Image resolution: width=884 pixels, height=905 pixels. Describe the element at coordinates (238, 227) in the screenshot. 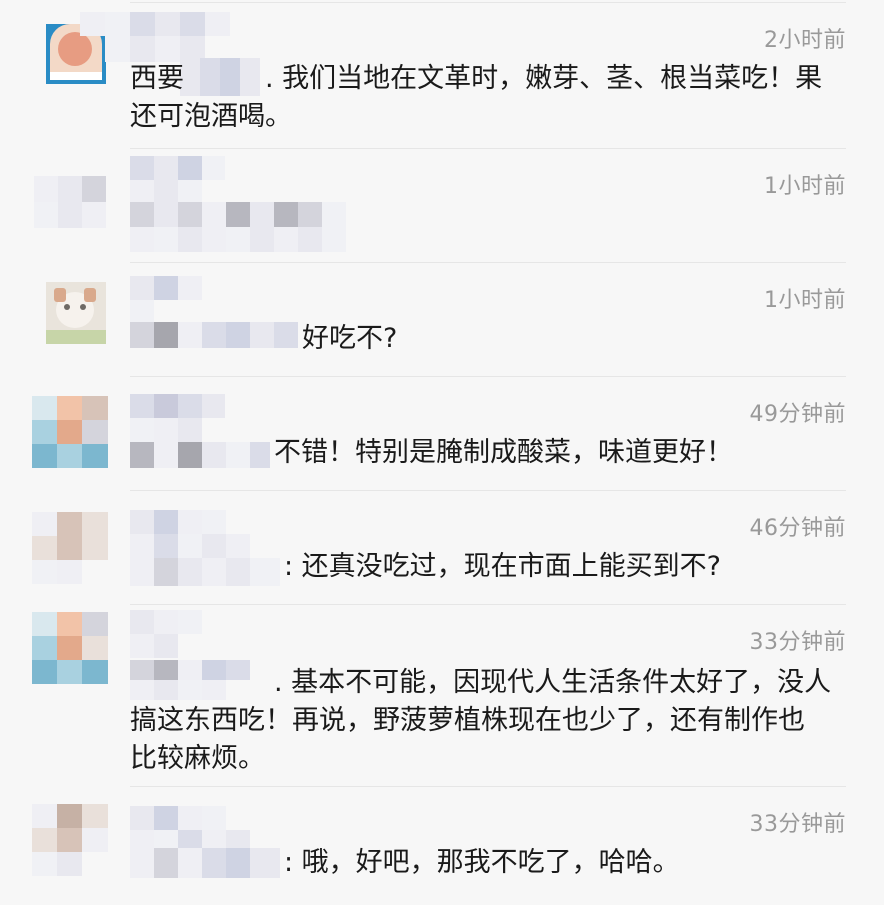

I see `comment-text-blurred` at that location.